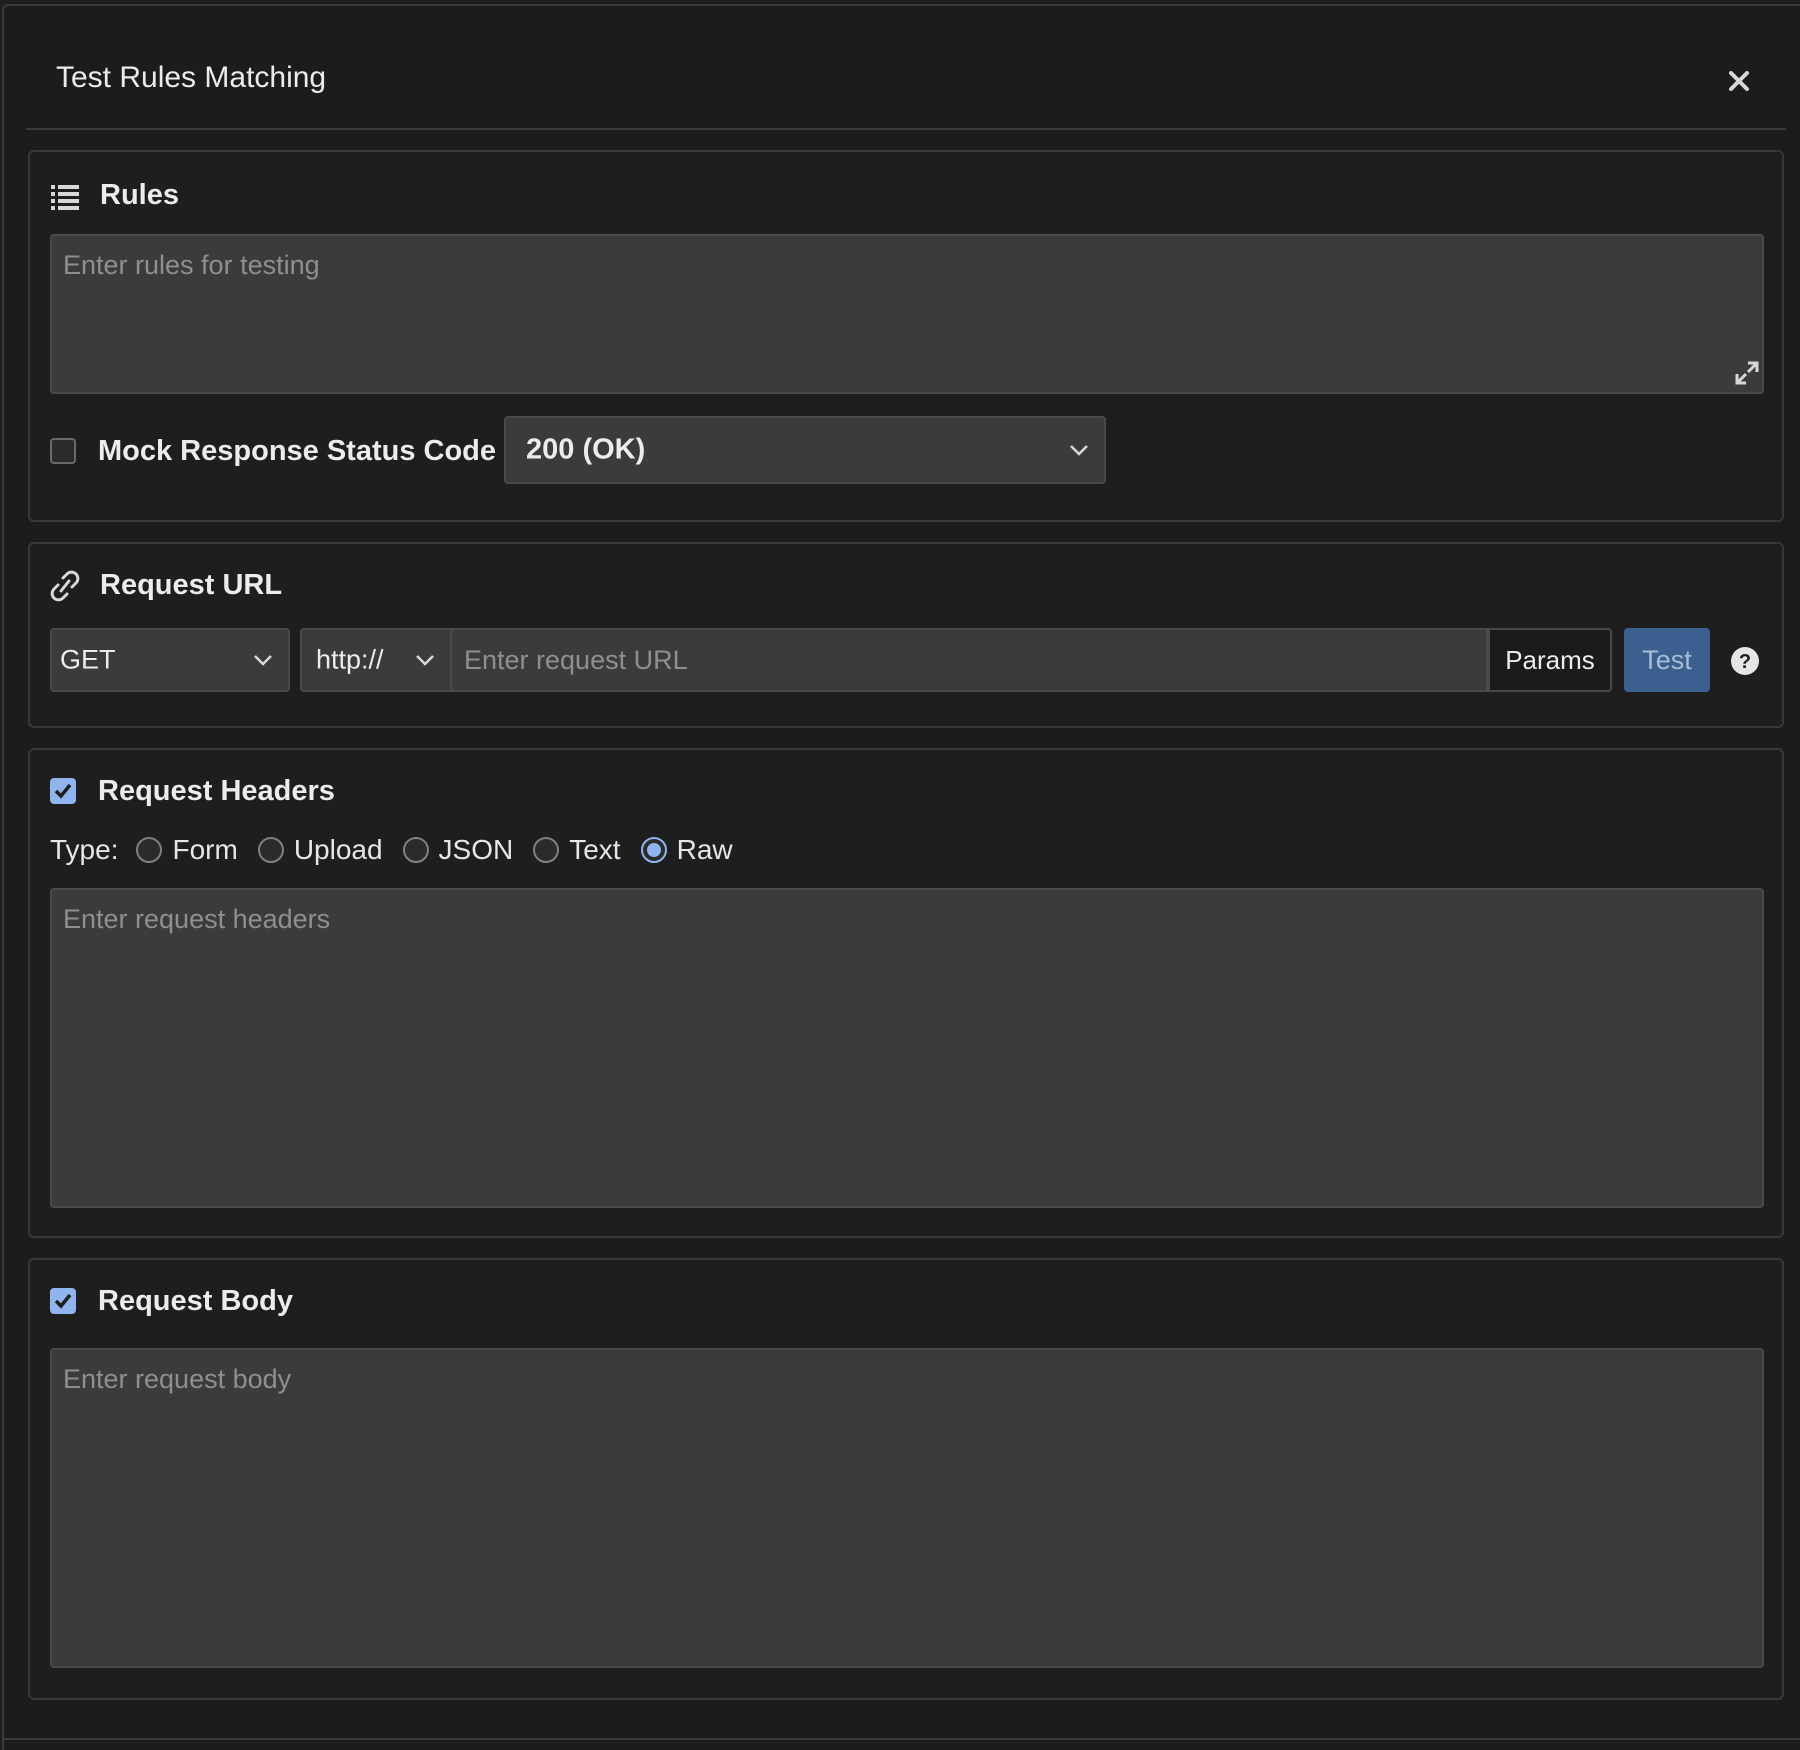 The width and height of the screenshot is (1800, 1750). I want to click on request-url-title: Request URL, so click(191, 585).